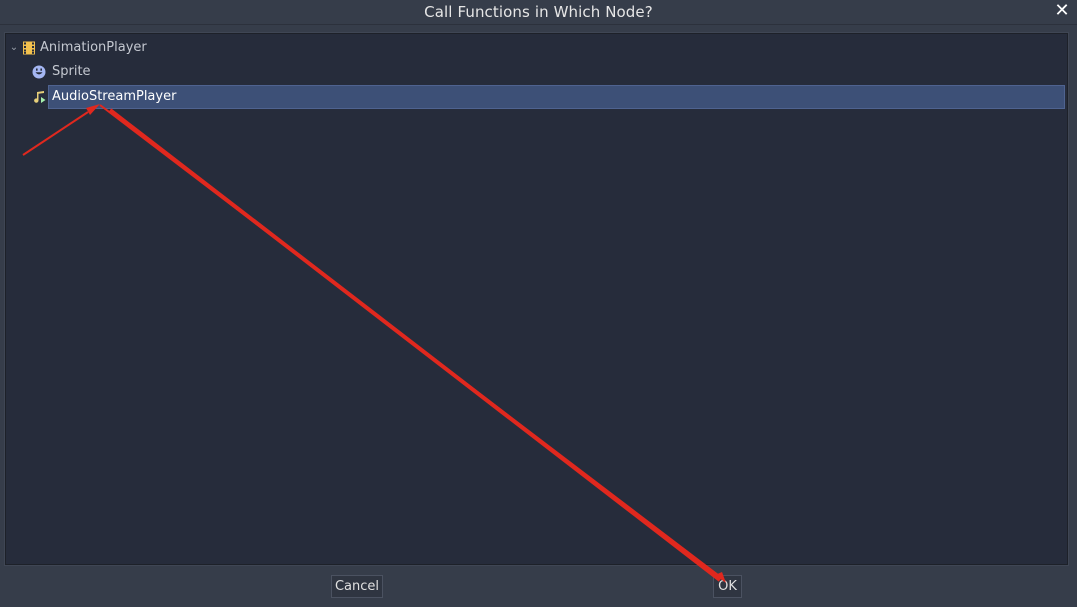  Describe the element at coordinates (71, 71) in the screenshot. I see `tree-item-label: Sprite` at that location.